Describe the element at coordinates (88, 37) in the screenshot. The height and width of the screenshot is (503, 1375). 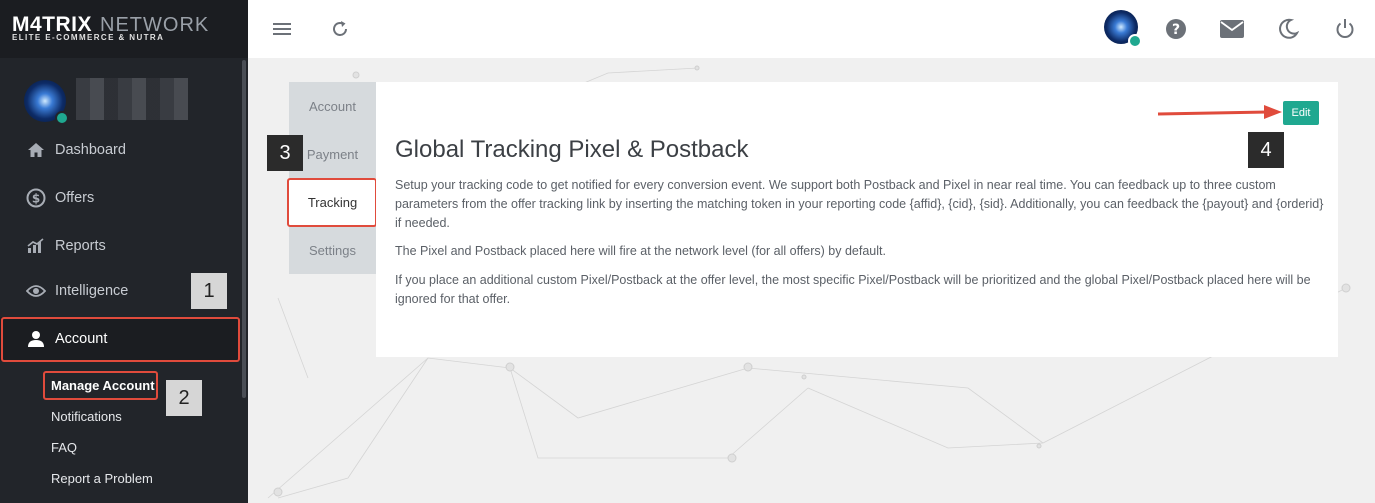
I see `logo-tagline: ELITE E-COMMERCE & NUTRA` at that location.